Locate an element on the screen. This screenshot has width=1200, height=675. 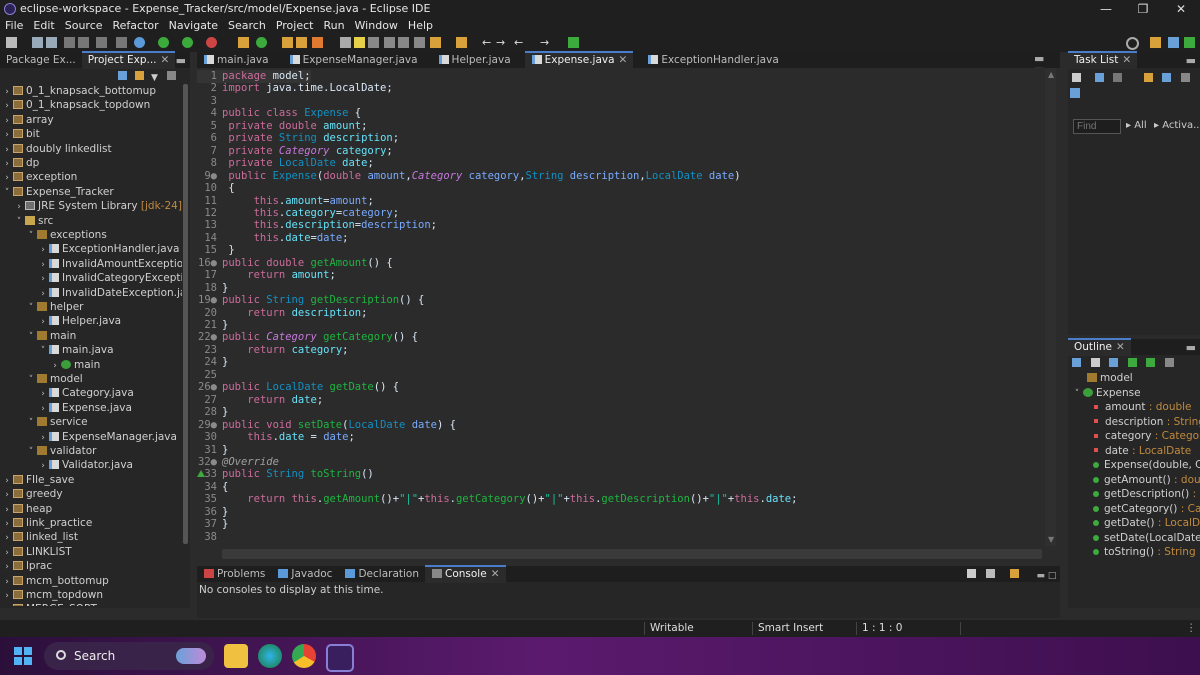
chrome-icon is located at coordinates (304, 656).